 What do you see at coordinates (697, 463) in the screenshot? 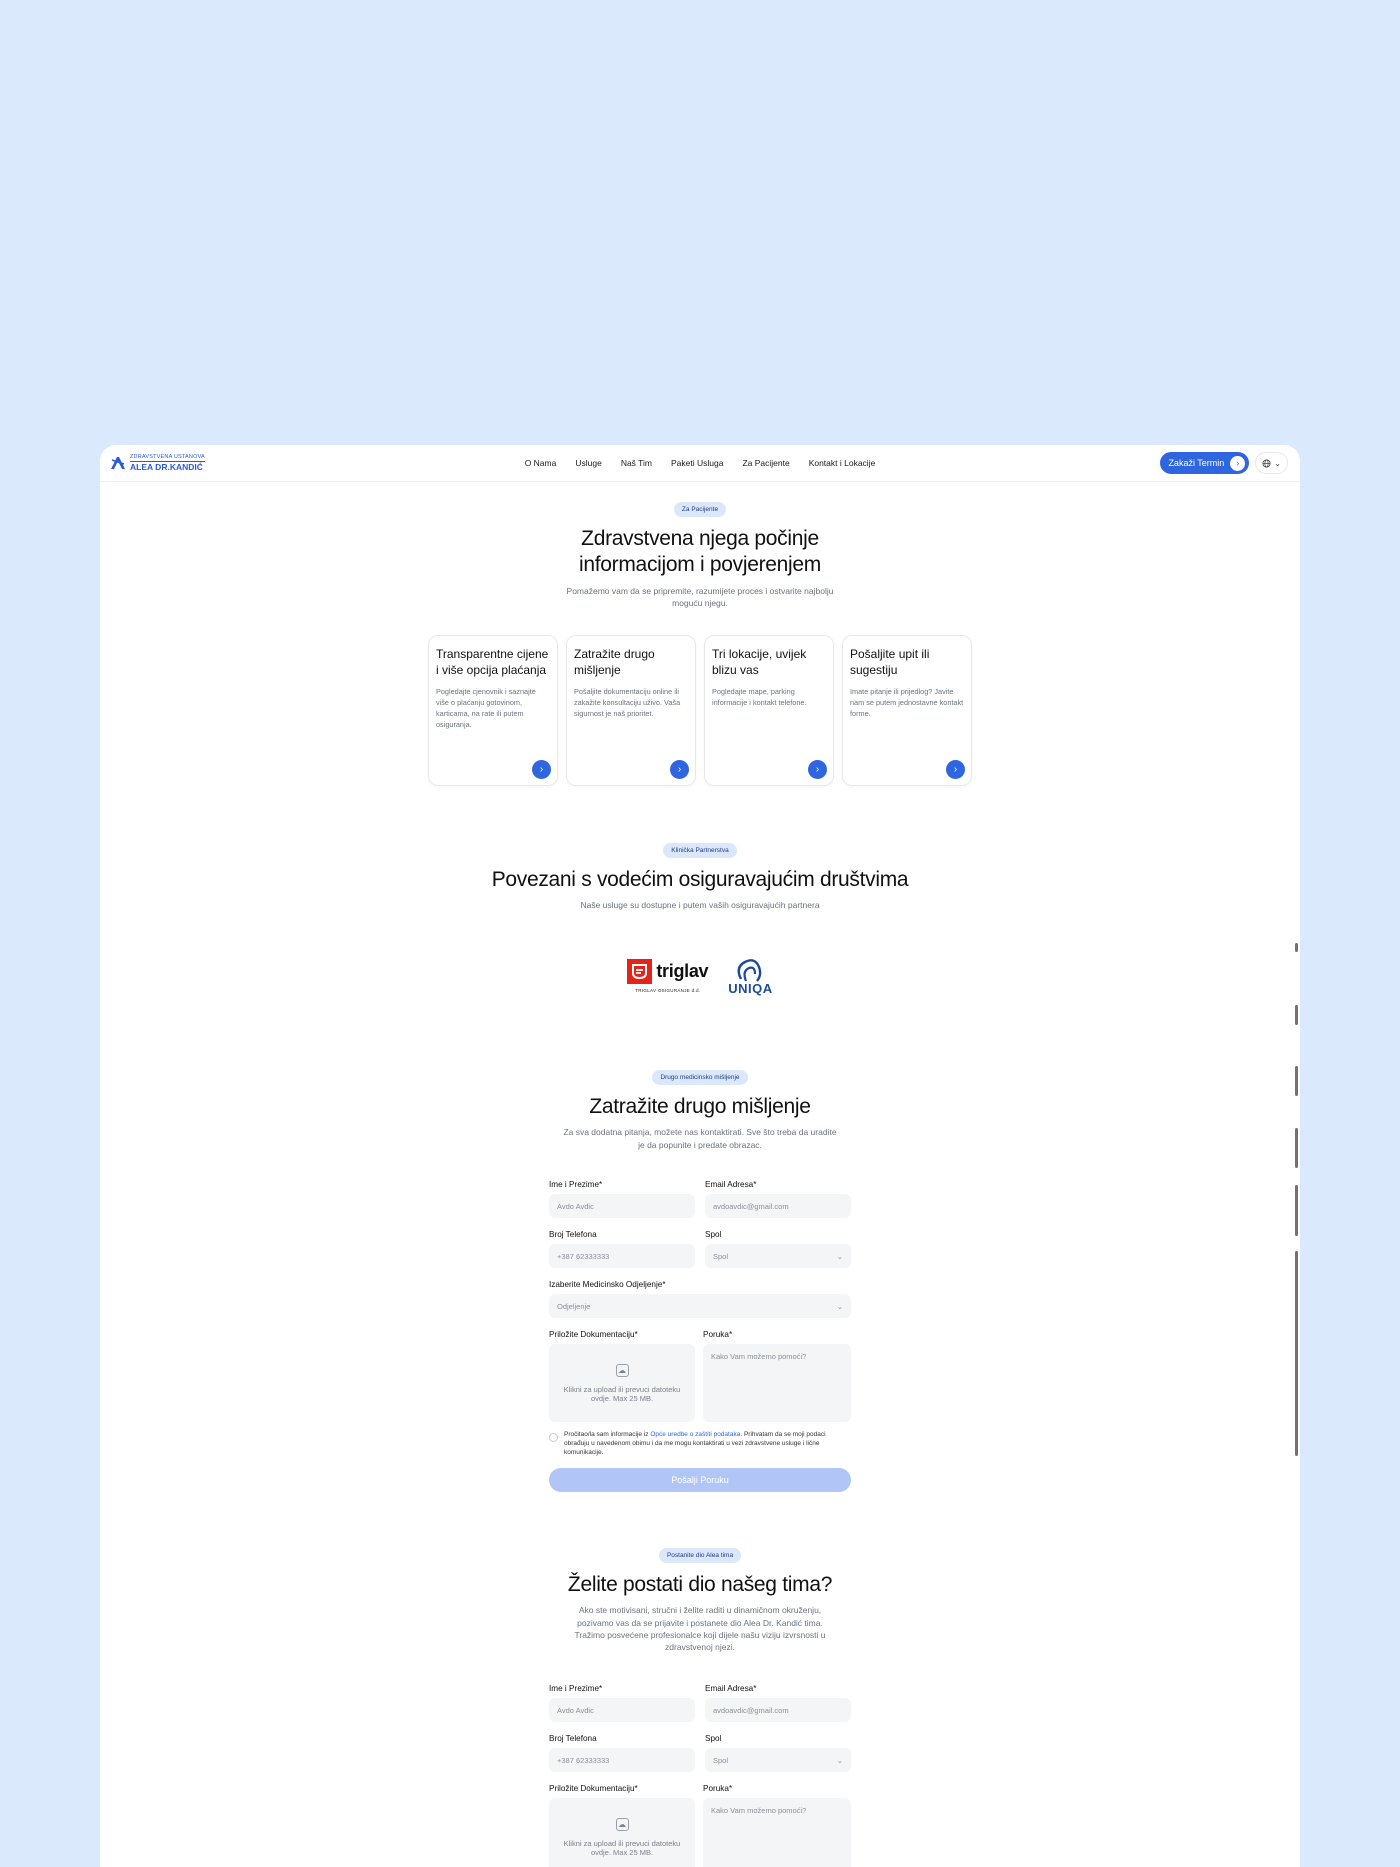
I see `nav-link-paketi-usluga: Paketi Usluga` at bounding box center [697, 463].